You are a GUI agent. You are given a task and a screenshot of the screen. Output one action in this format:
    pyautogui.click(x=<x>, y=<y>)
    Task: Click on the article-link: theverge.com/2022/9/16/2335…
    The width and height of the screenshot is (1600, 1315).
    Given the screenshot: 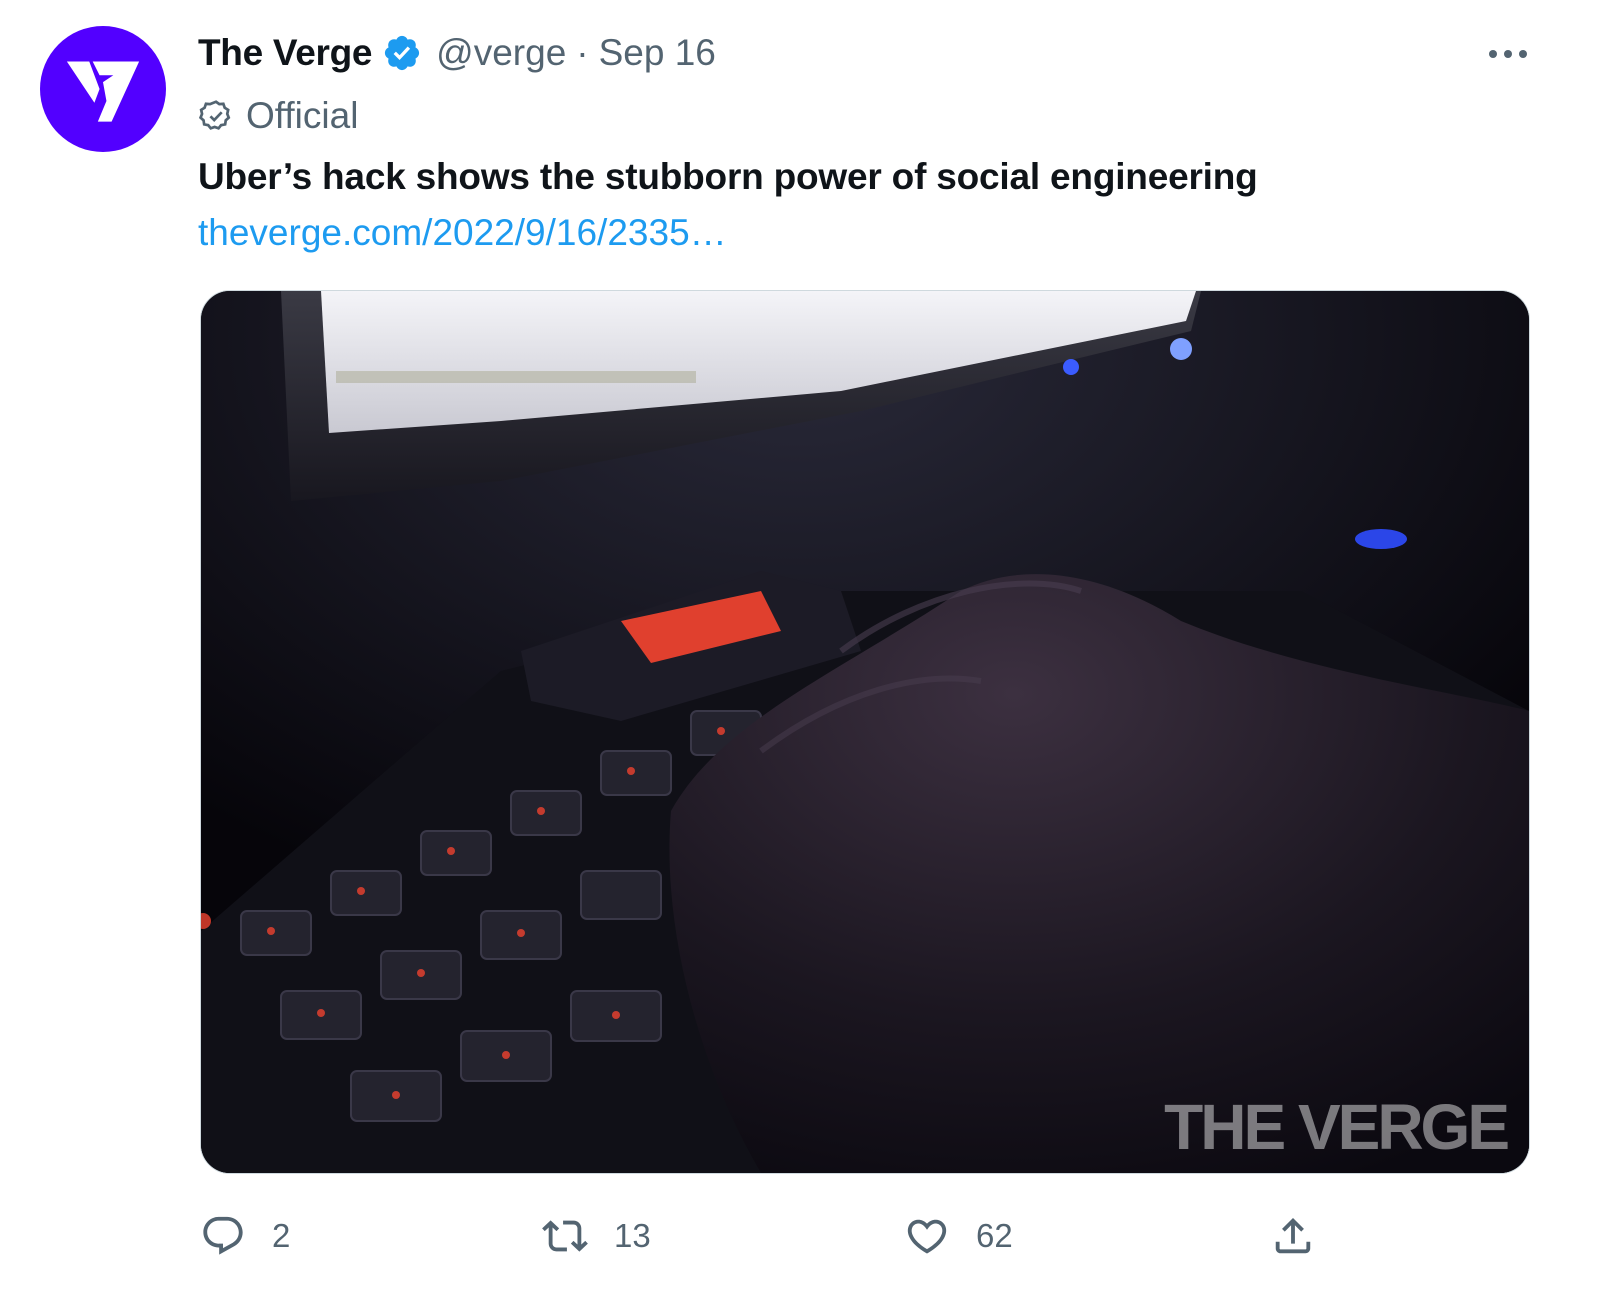 What is the action you would take?
    pyautogui.click(x=462, y=233)
    